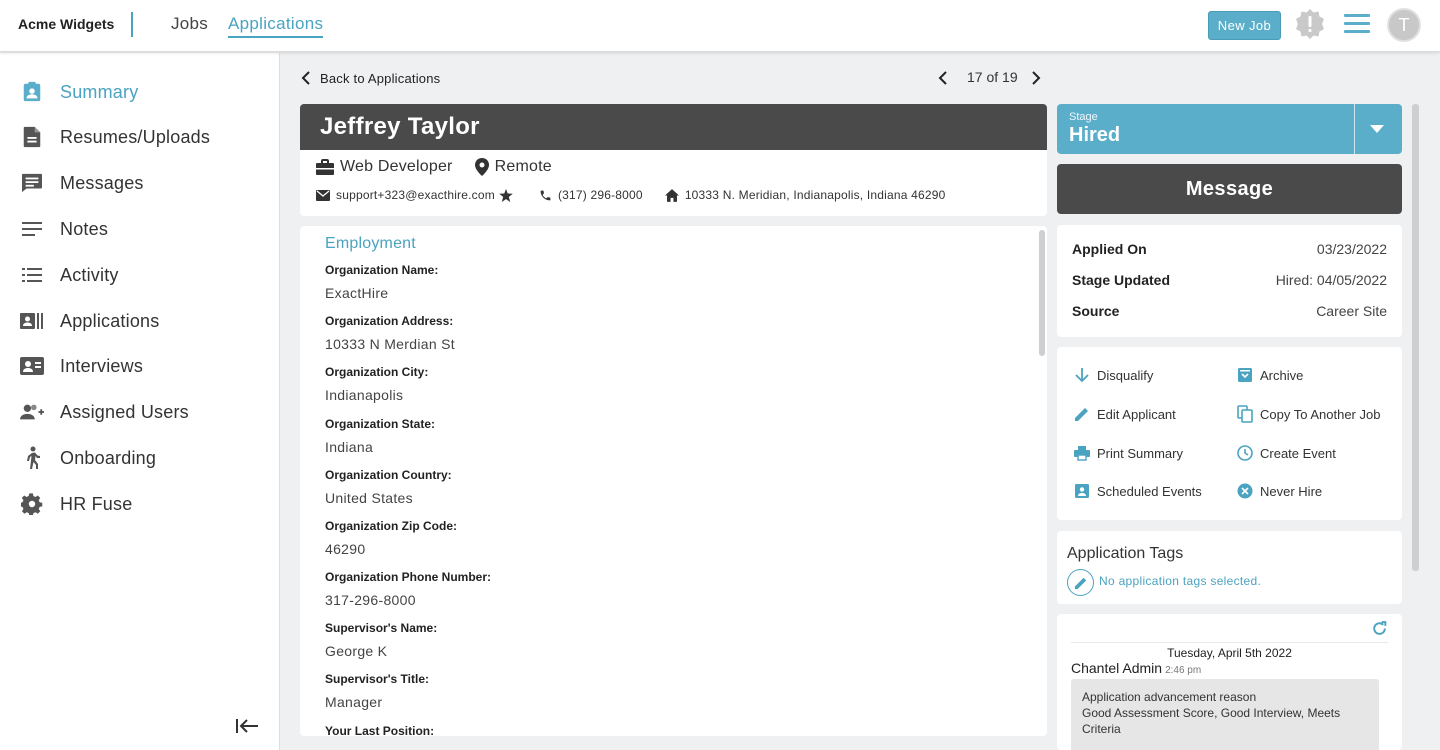  Describe the element at coordinates (1229, 129) in the screenshot. I see `stage-dropdown: Stage Hired` at that location.